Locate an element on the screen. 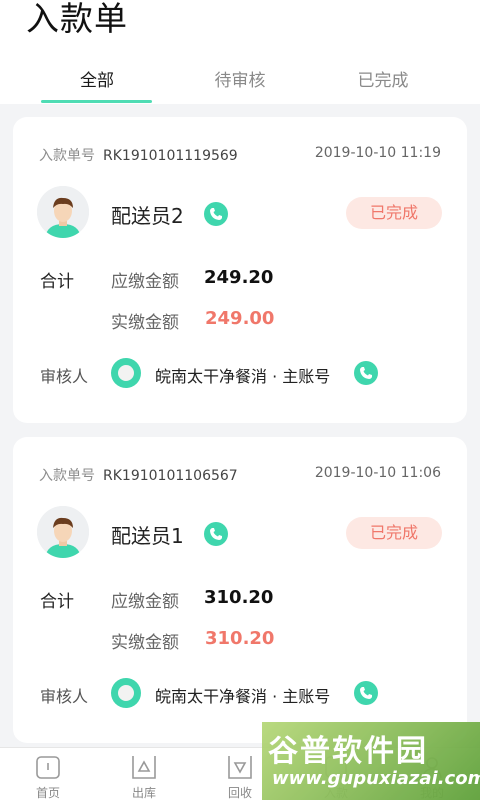 Image resolution: width=480 pixels, height=801 pixels. header: 入款单 全部 待审核 已完成 is located at coordinates (240, 52).